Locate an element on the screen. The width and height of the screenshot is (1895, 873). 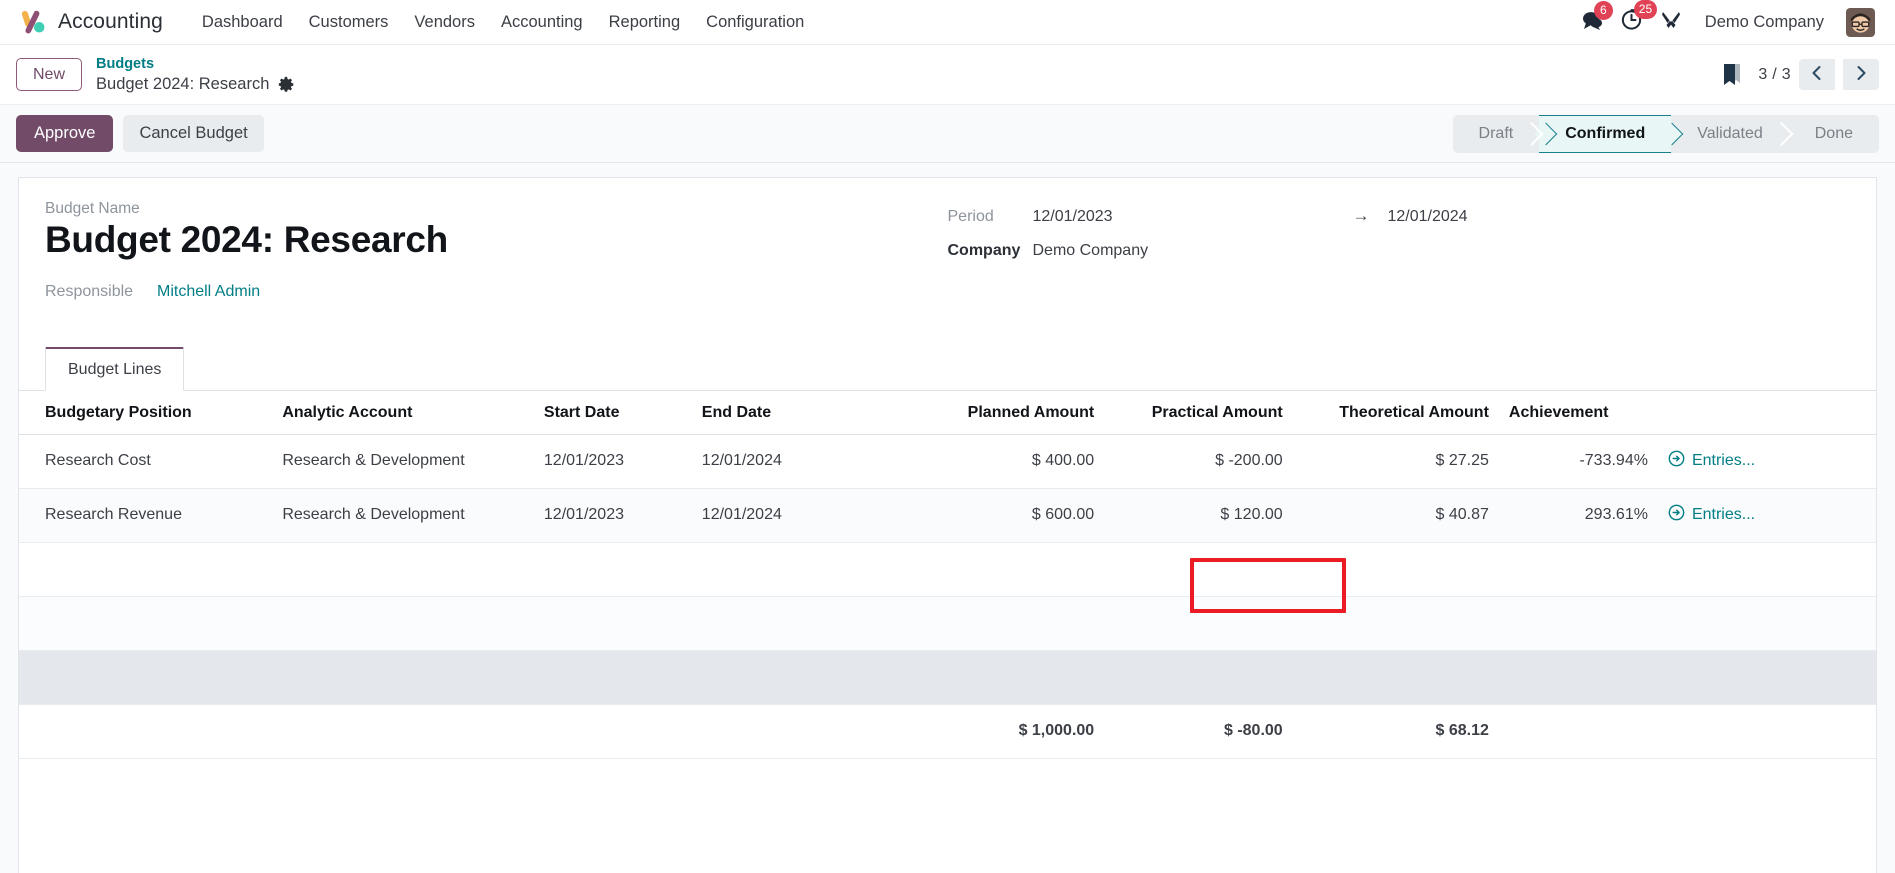
cell-theoretical-amount: $ 27.25 is located at coordinates (1395, 461).